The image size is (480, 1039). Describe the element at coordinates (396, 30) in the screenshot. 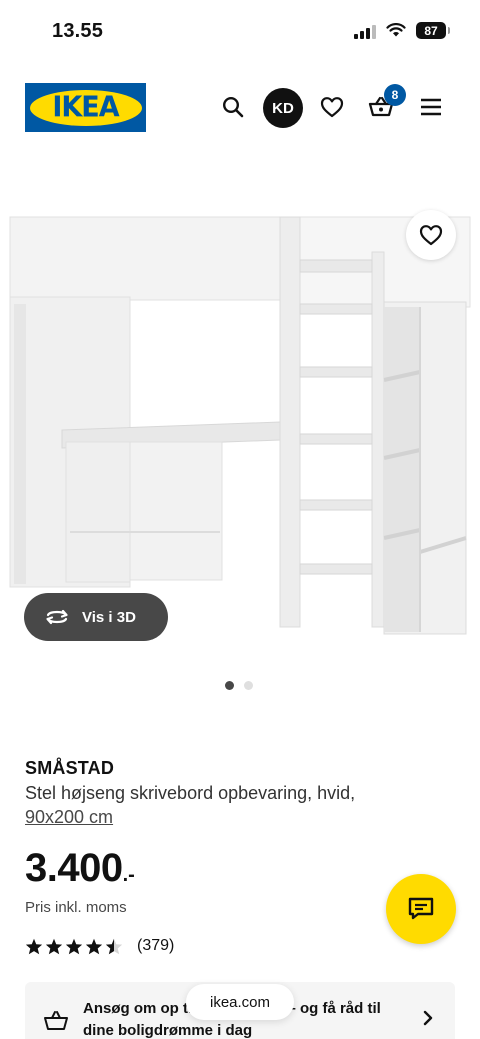

I see `wifi-icon` at that location.